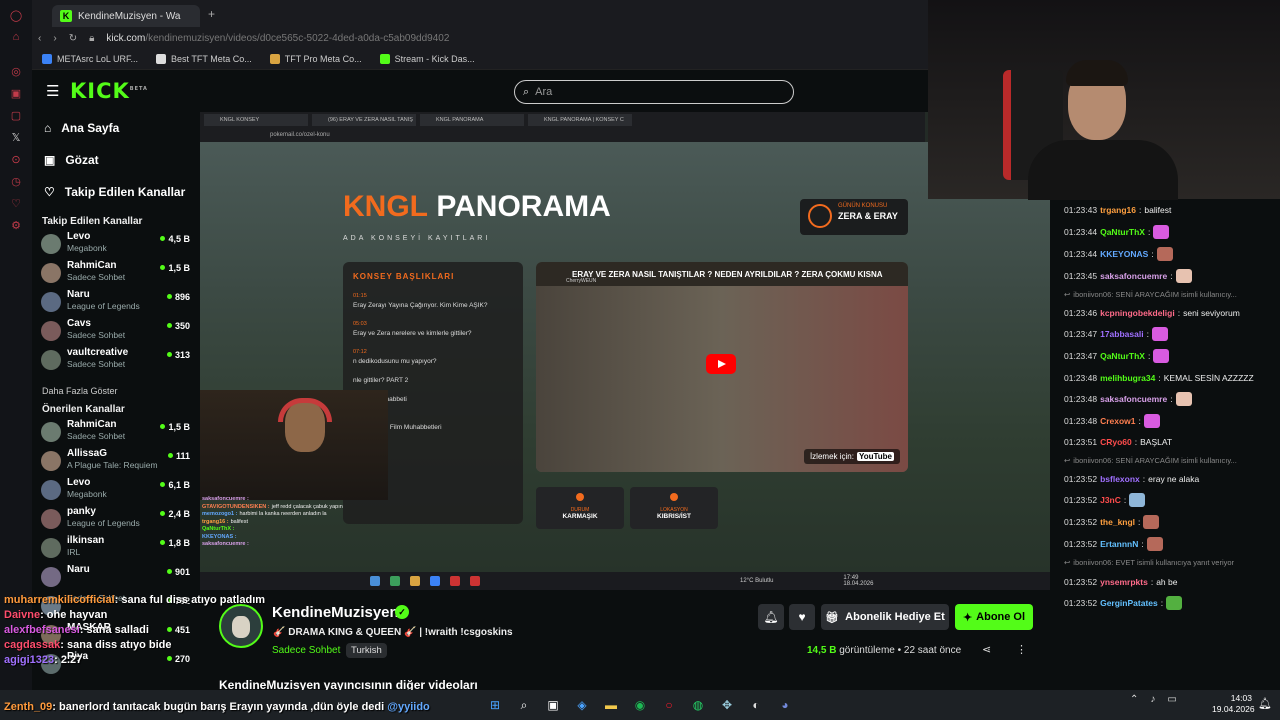  What do you see at coordinates (1233, 704) in the screenshot?
I see `taskbar-clock: 14:03 19.04.2026` at bounding box center [1233, 704].